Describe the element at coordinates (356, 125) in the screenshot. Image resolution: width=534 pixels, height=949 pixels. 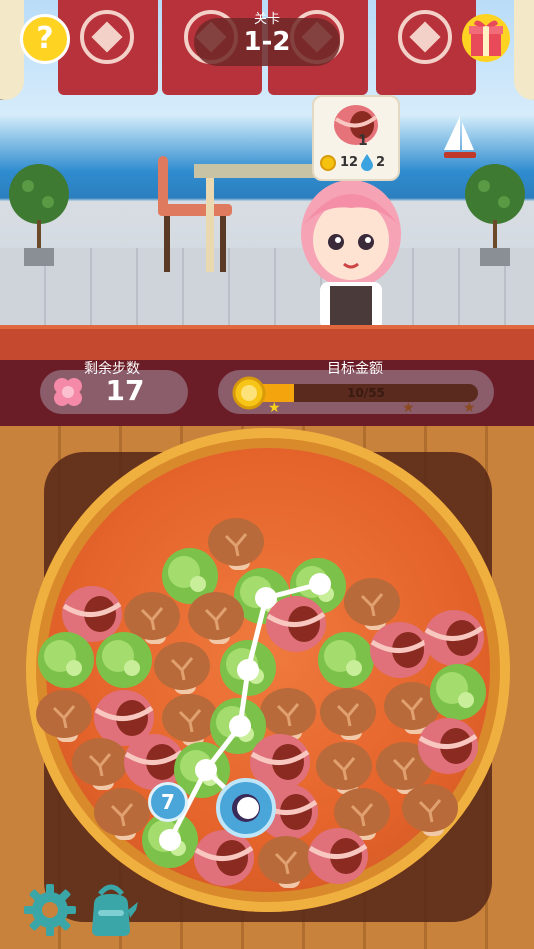
I see `bacon-roll-icon` at that location.